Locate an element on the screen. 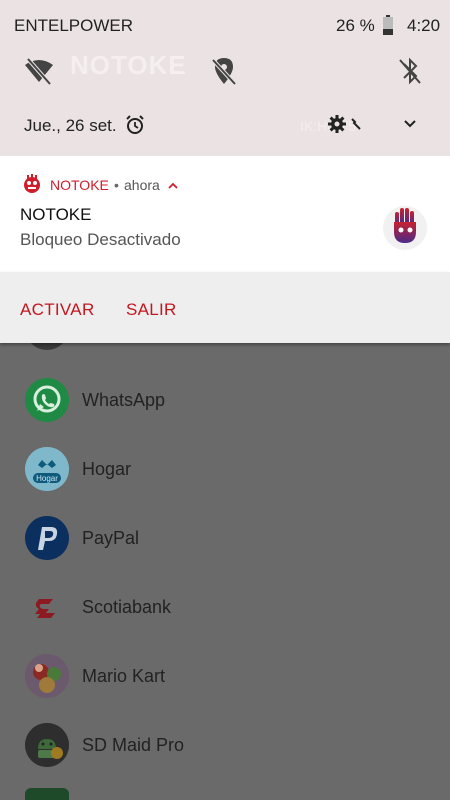 The image size is (450, 800). chevron-up-icon is located at coordinates (173, 187).